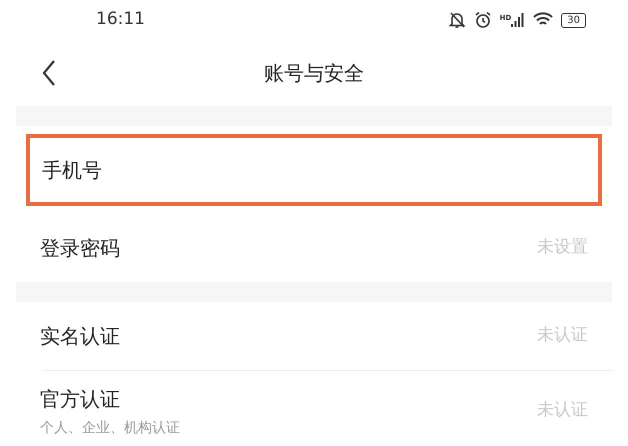 The width and height of the screenshot is (628, 446). Describe the element at coordinates (80, 399) in the screenshot. I see `row-label: 官方认证` at that location.